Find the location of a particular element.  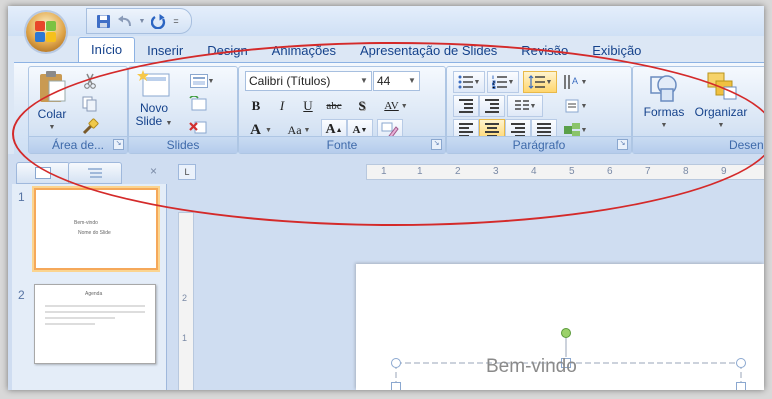

font-name-dropdown-icon: ▼ is located at coordinates (364, 81).